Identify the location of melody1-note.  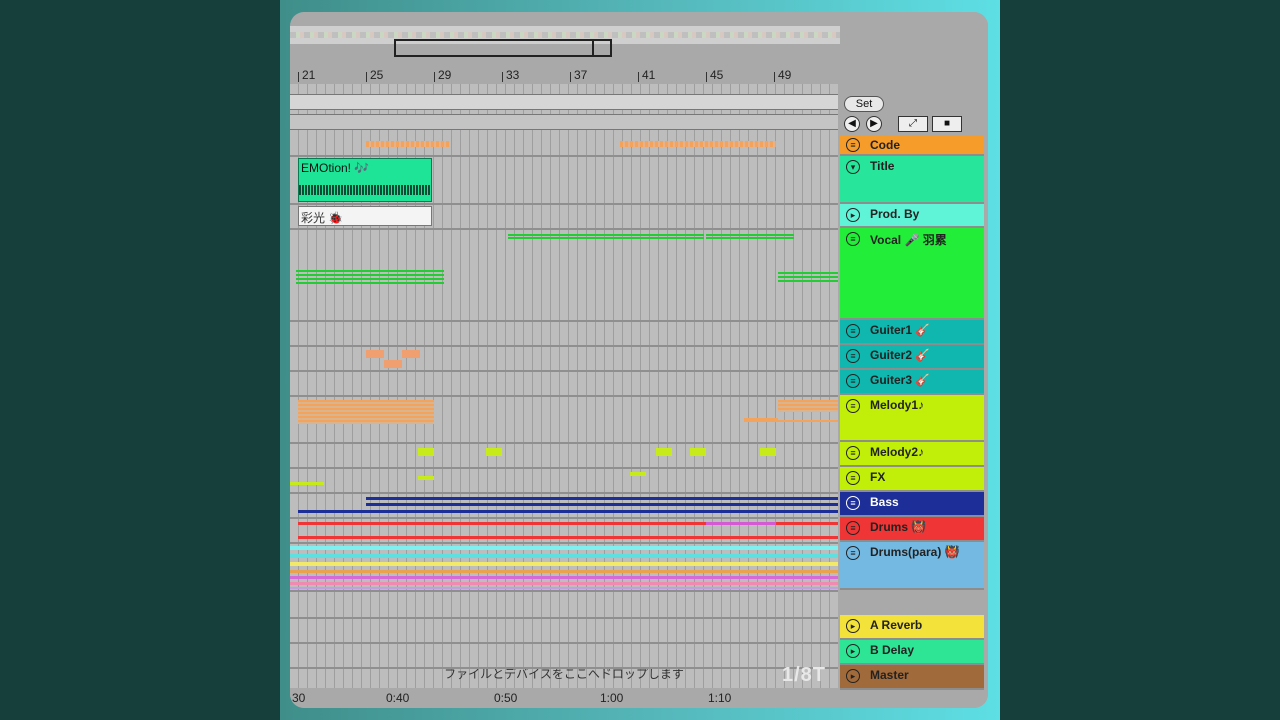
(808, 421).